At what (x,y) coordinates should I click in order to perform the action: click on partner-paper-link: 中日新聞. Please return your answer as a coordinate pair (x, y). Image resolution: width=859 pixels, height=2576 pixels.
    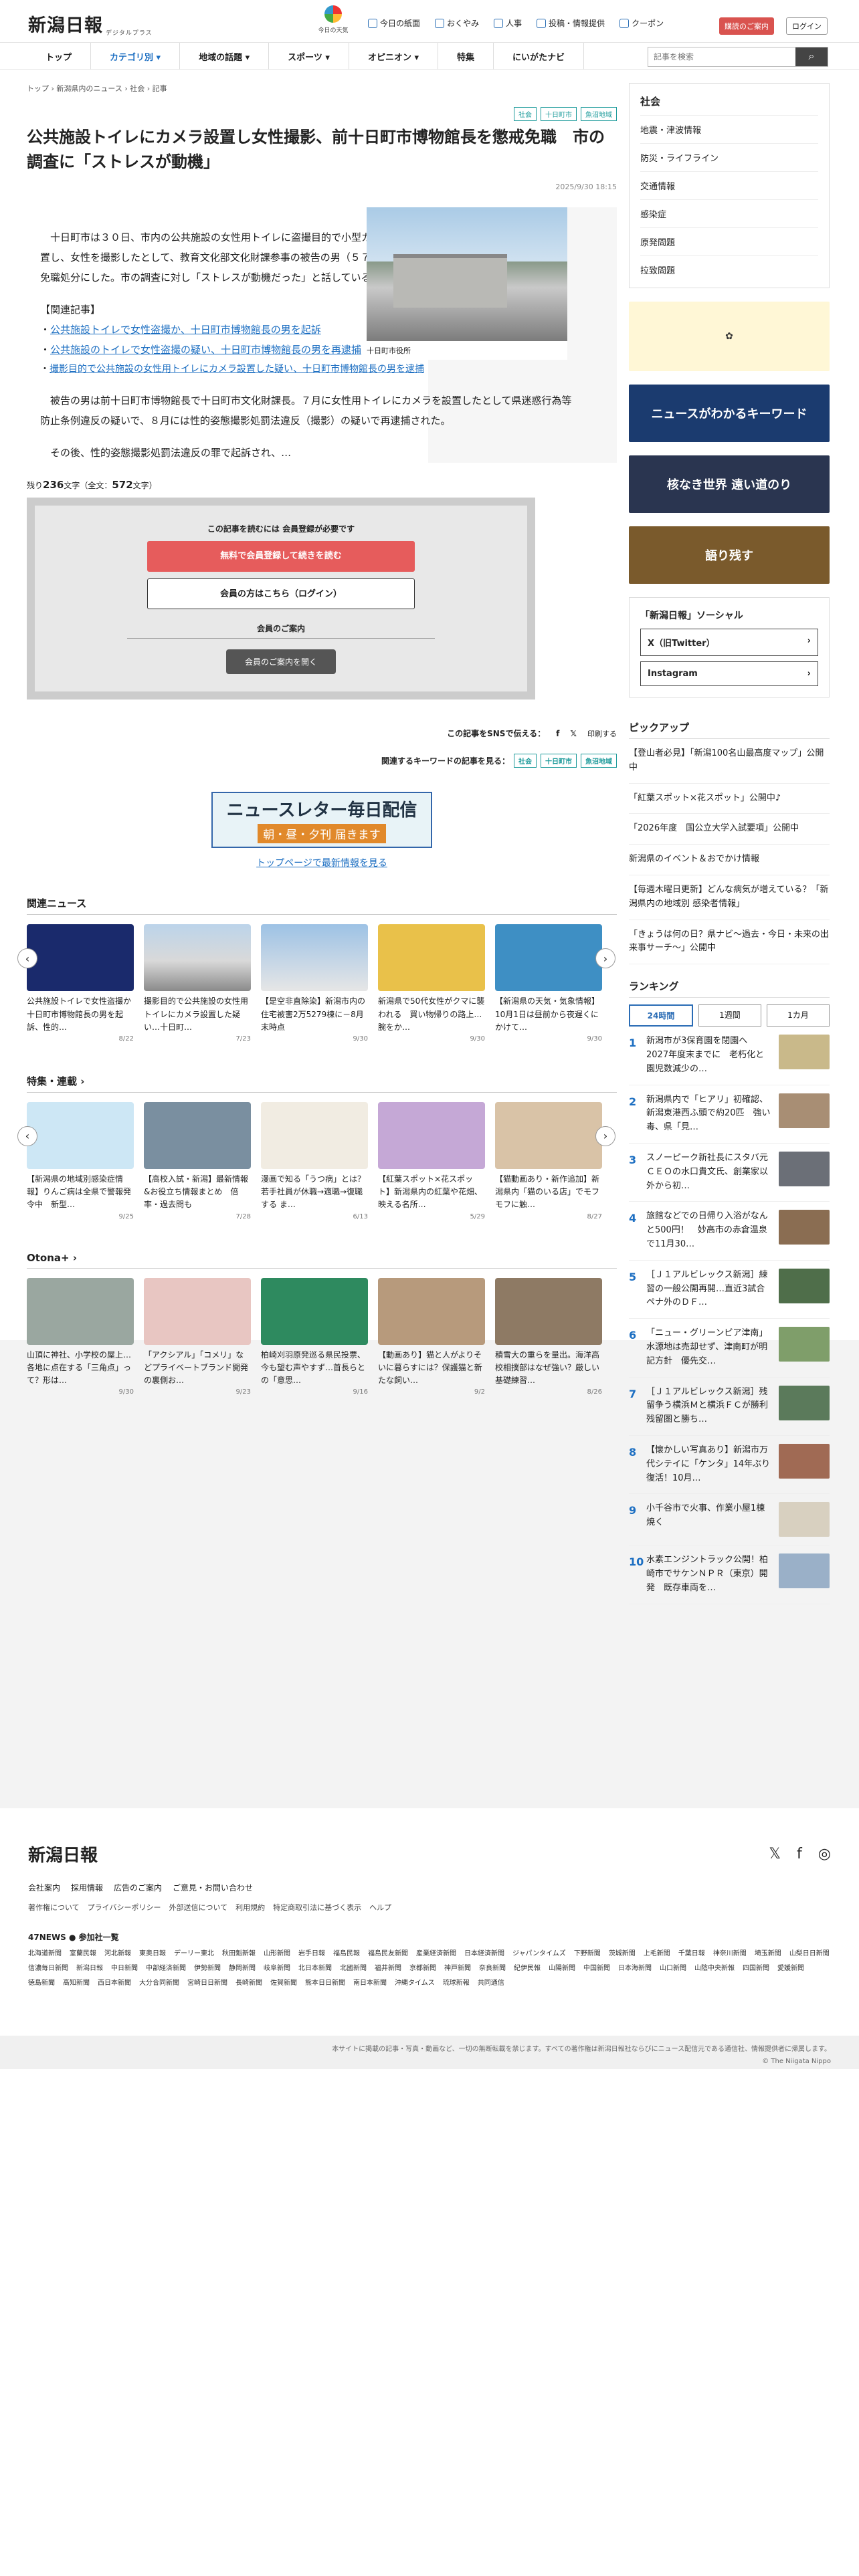
    Looking at the image, I should click on (124, 1969).